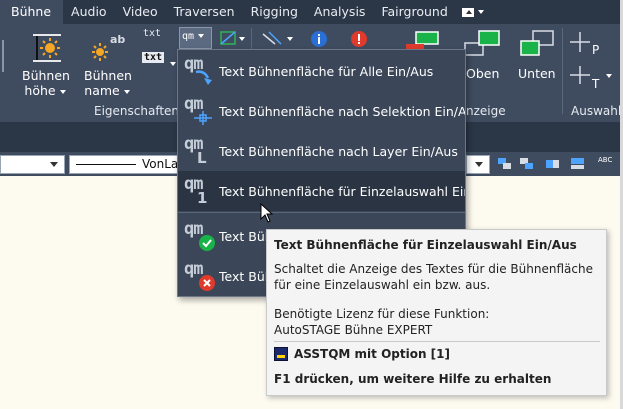 The image size is (623, 409). Describe the element at coordinates (107, 90) in the screenshot. I see `stage-name-label-2: name` at that location.